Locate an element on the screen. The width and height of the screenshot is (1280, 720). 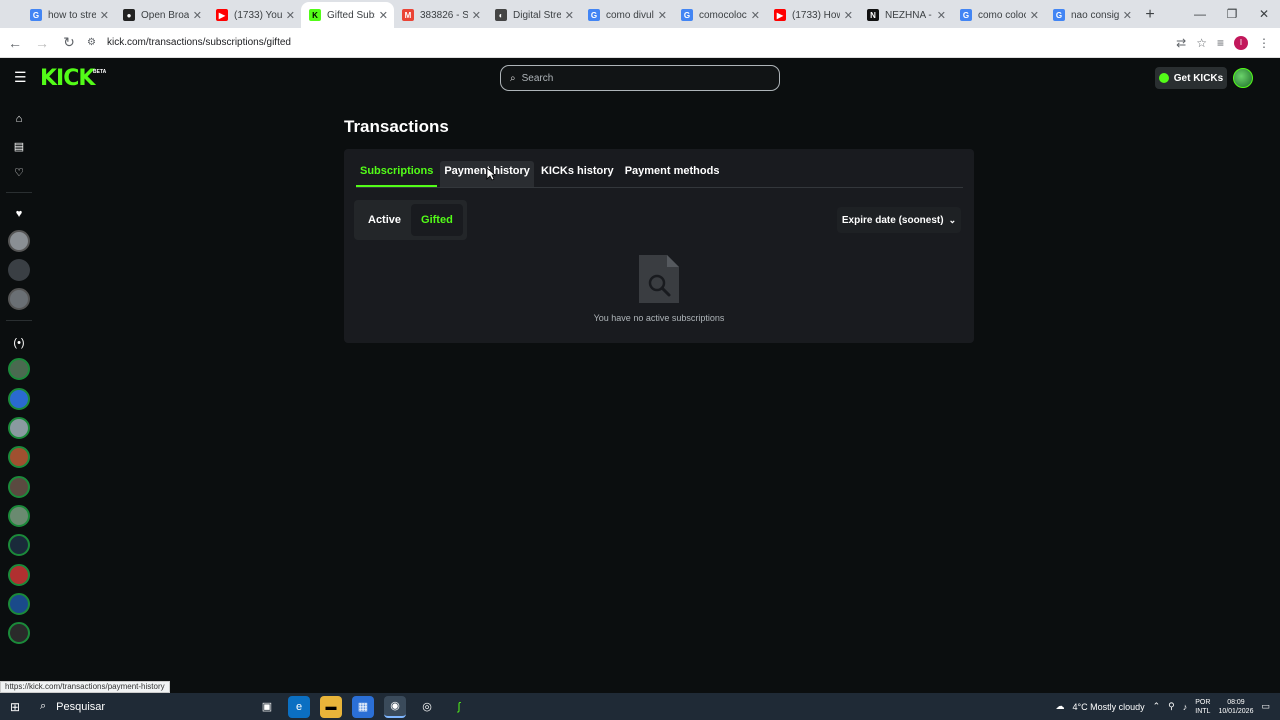
tab-favicon: ◐ is located at coordinates (501, 15).